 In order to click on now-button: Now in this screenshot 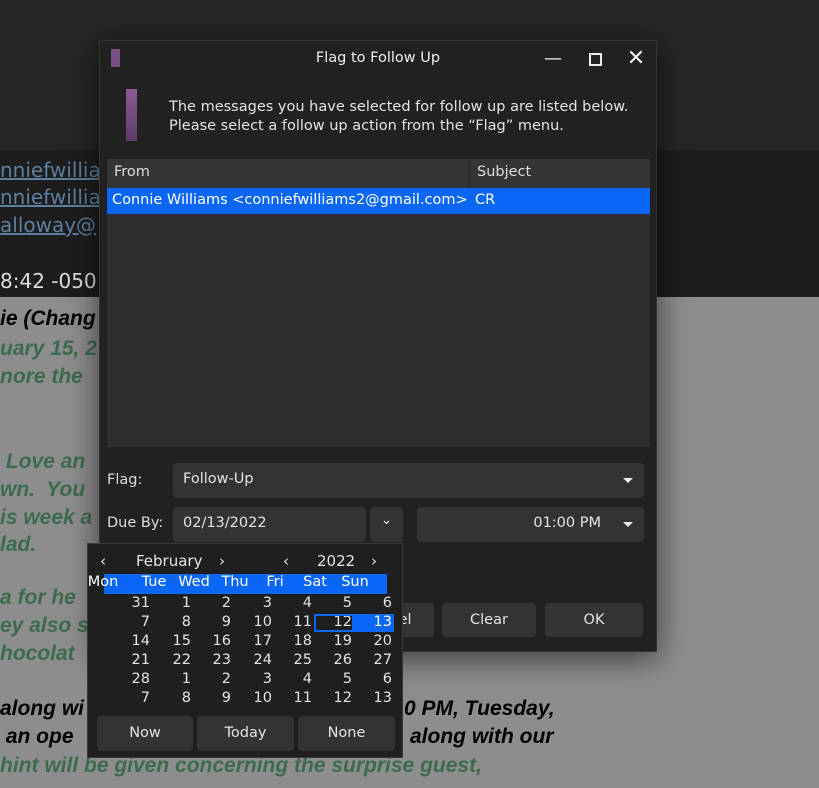, I will do `click(145, 733)`.